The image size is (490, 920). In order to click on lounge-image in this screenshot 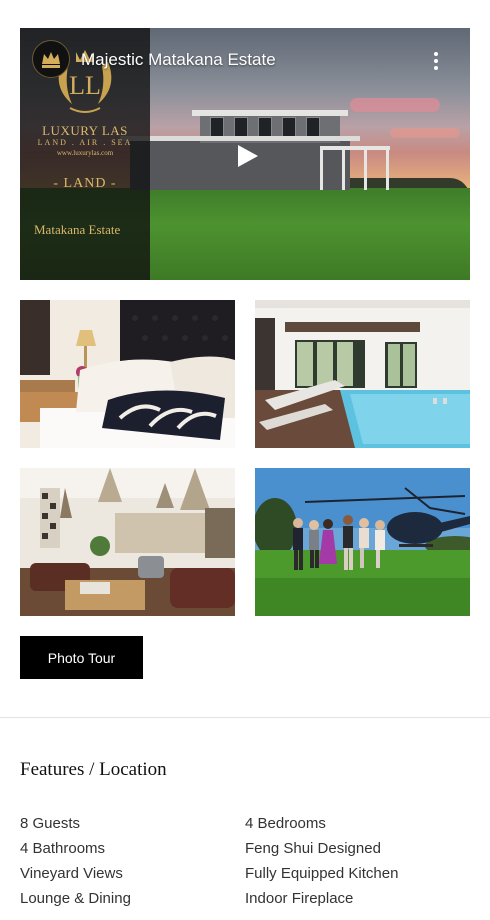, I will do `click(127, 542)`.